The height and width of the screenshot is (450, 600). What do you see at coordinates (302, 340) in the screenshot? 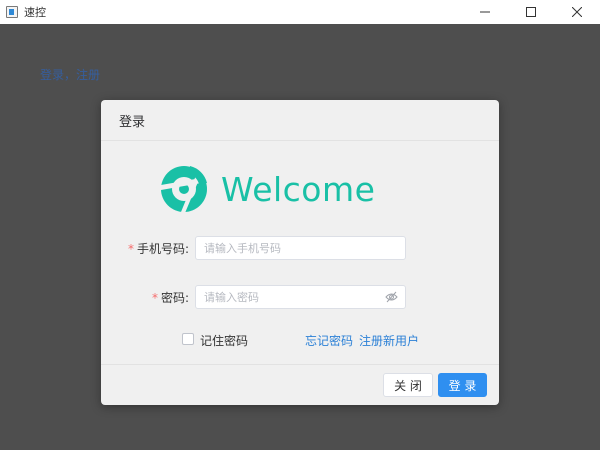
I see `login-options: 记住密码 忘记密码 注册新用户` at bounding box center [302, 340].